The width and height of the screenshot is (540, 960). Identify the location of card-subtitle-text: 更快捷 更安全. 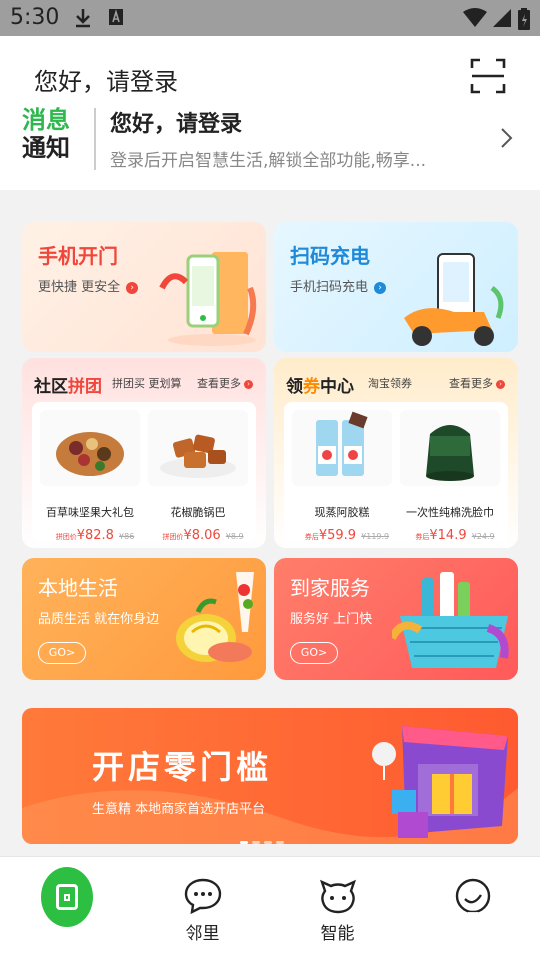
(79, 287).